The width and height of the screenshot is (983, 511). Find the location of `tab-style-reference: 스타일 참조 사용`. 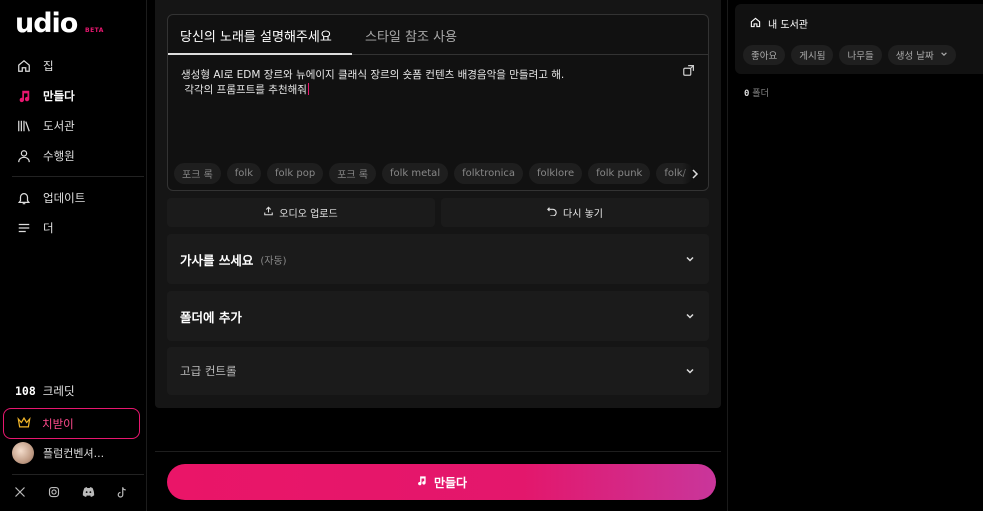

tab-style-reference: 스타일 참조 사용 is located at coordinates (411, 35).